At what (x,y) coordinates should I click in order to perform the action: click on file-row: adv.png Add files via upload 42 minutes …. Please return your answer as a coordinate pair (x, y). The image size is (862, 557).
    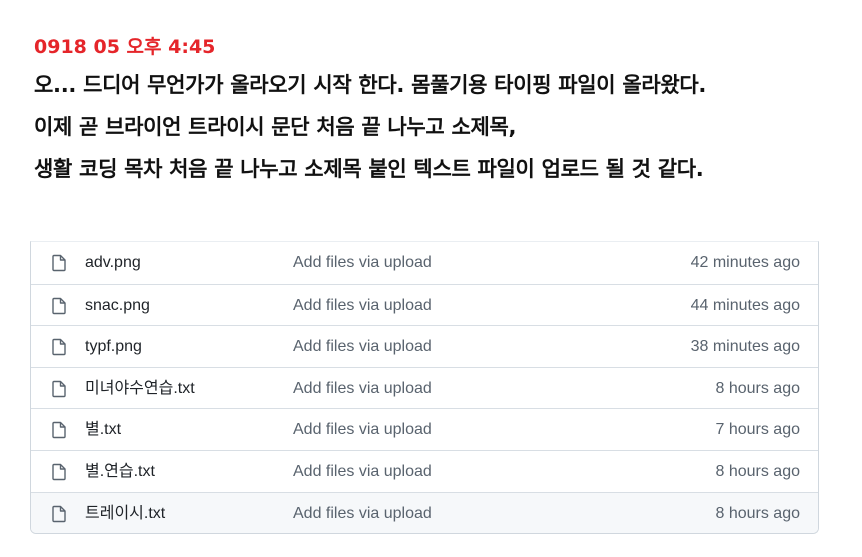
    Looking at the image, I should click on (424, 263).